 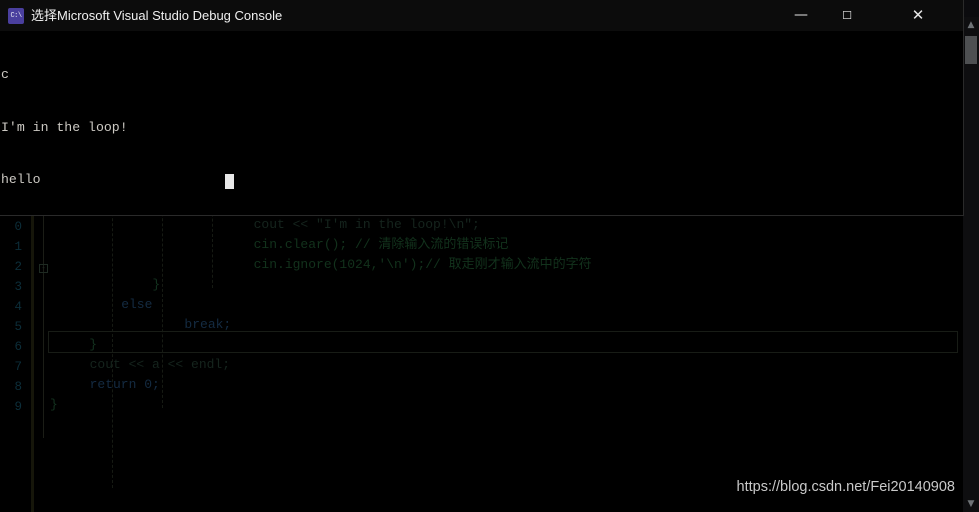 I want to click on line-number: 6, so click(x=18, y=347).